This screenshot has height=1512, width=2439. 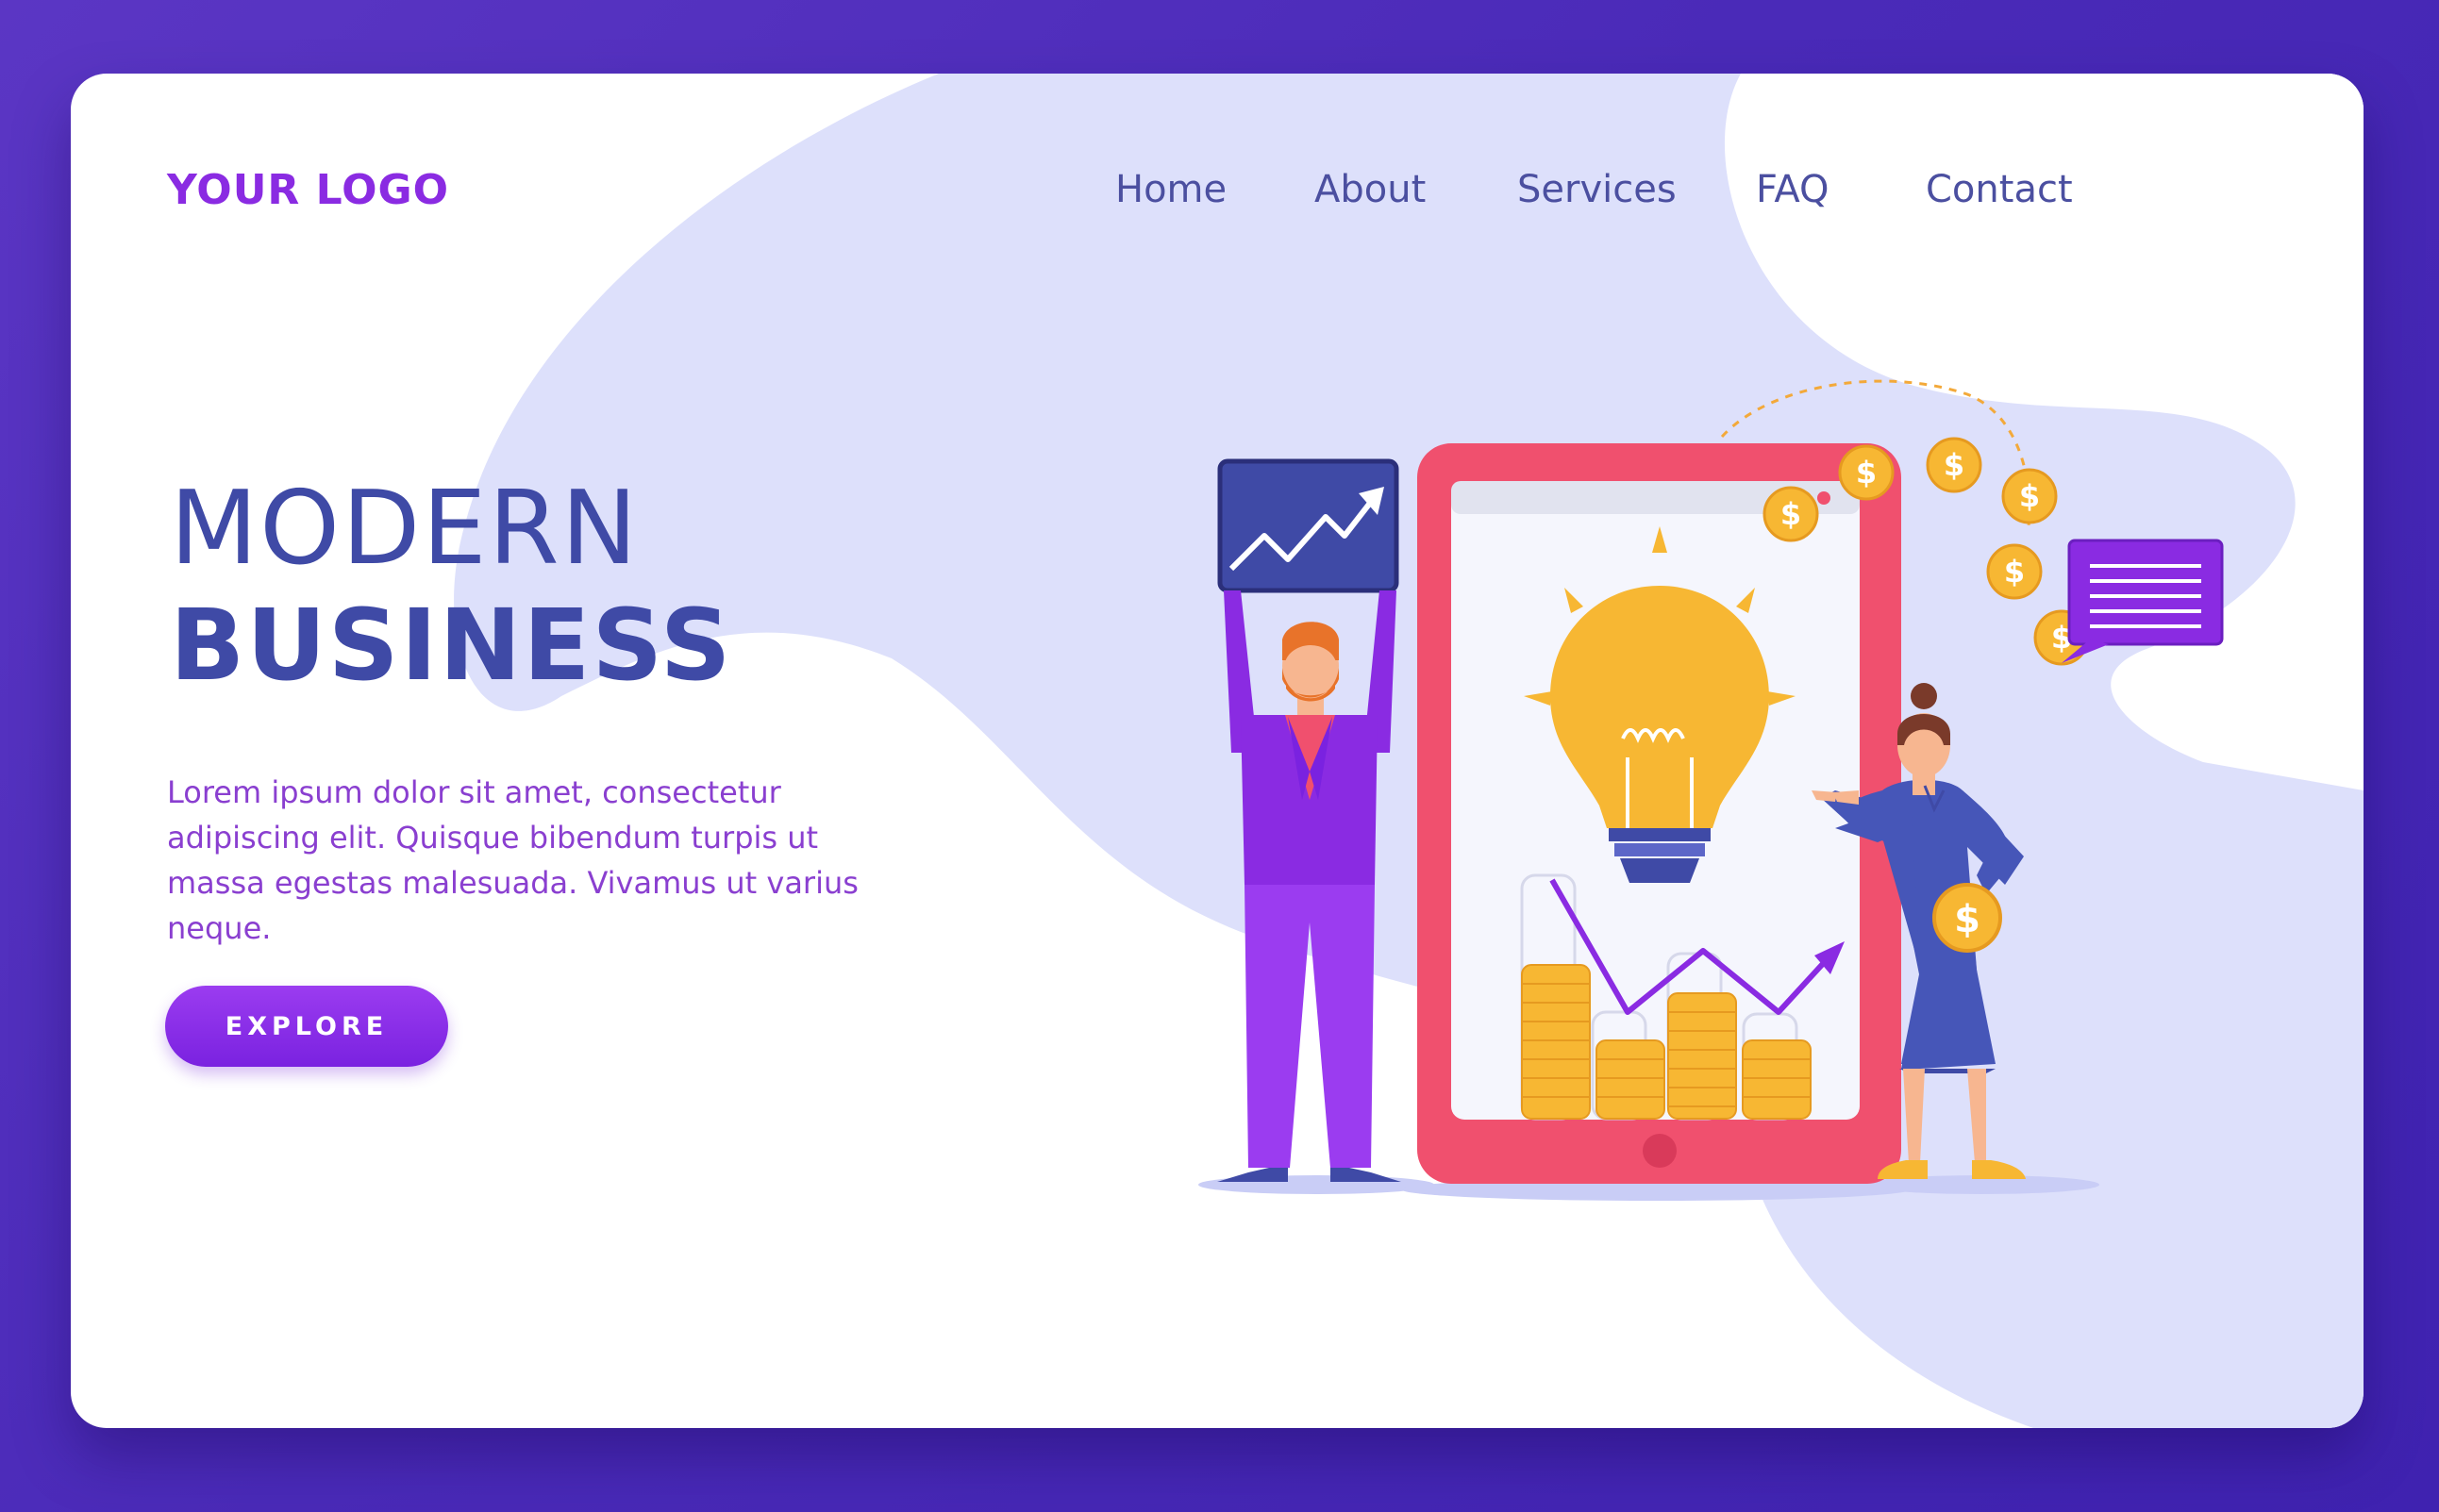 I want to click on man-figure, so click(x=1309, y=886).